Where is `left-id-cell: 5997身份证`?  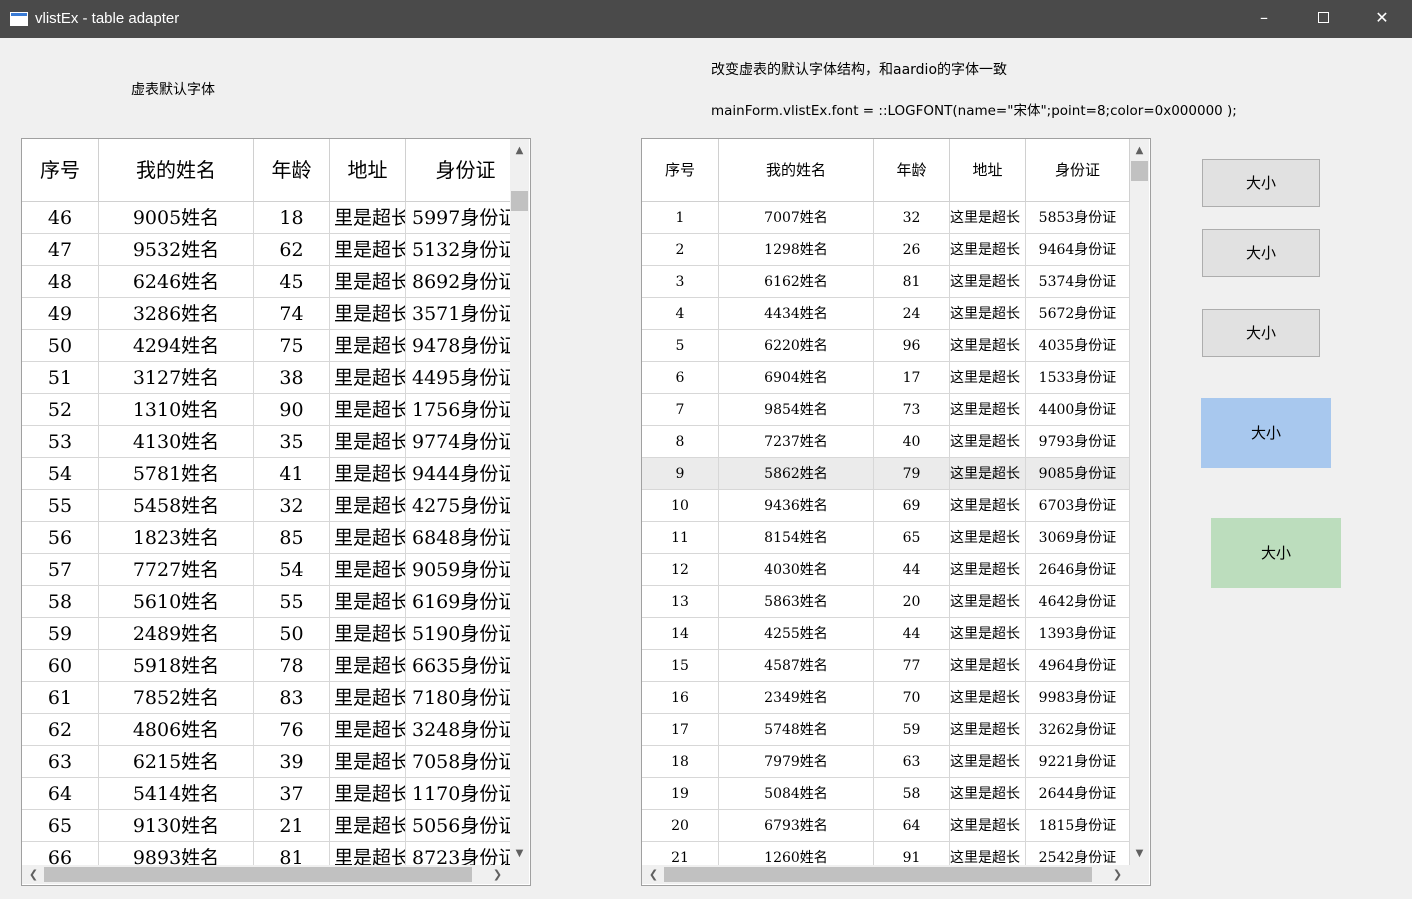 left-id-cell: 5997身份证 is located at coordinates (458, 218).